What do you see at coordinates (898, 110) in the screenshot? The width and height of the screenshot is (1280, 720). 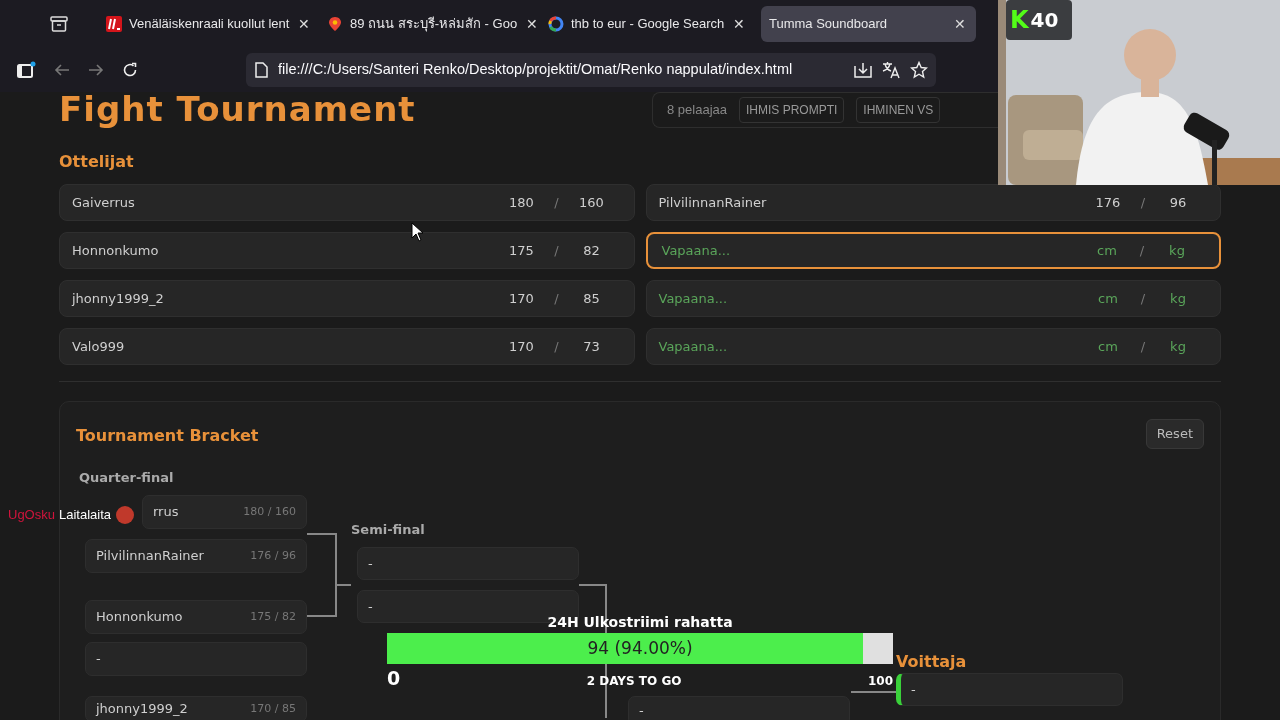 I see `mode-tag: IHMINEN VS` at bounding box center [898, 110].